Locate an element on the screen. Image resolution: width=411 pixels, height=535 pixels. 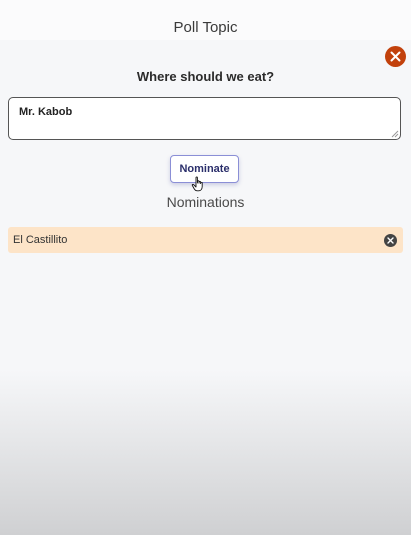
nominee-input: Mr. Kabob is located at coordinates (204, 118).